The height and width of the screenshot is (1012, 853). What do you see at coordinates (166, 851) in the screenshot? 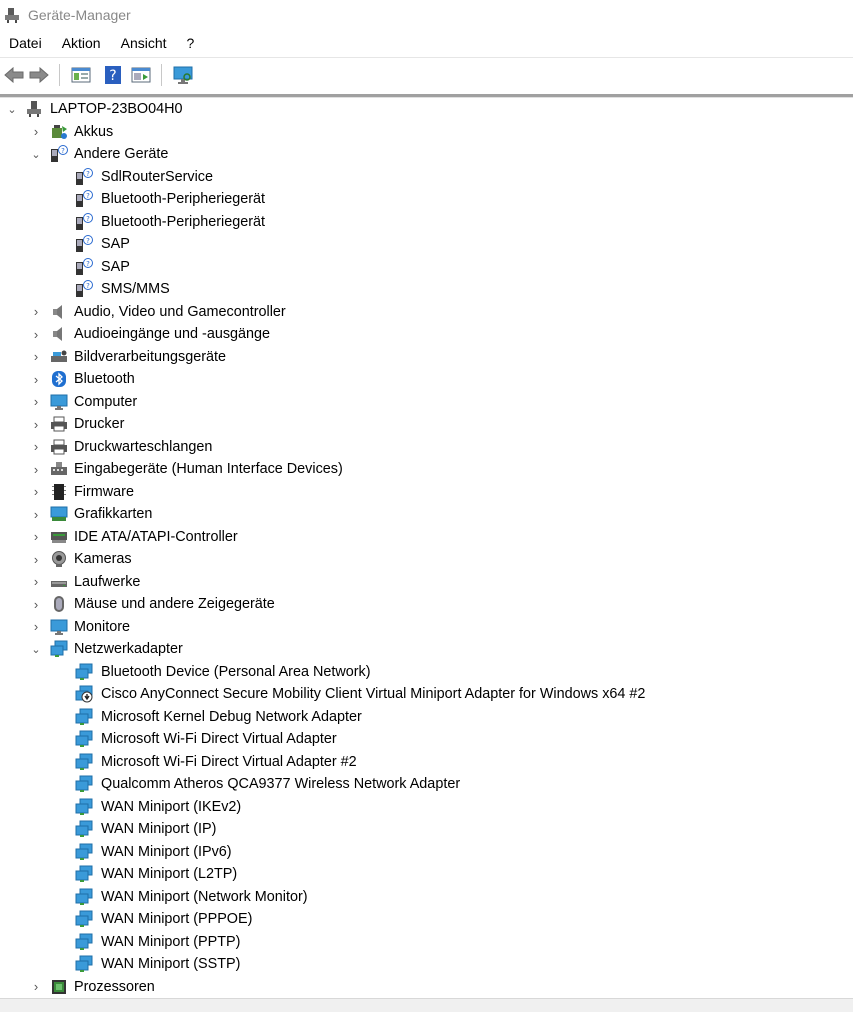
I see `tree-item-label: WAN Miniport (IPv6)` at bounding box center [166, 851].